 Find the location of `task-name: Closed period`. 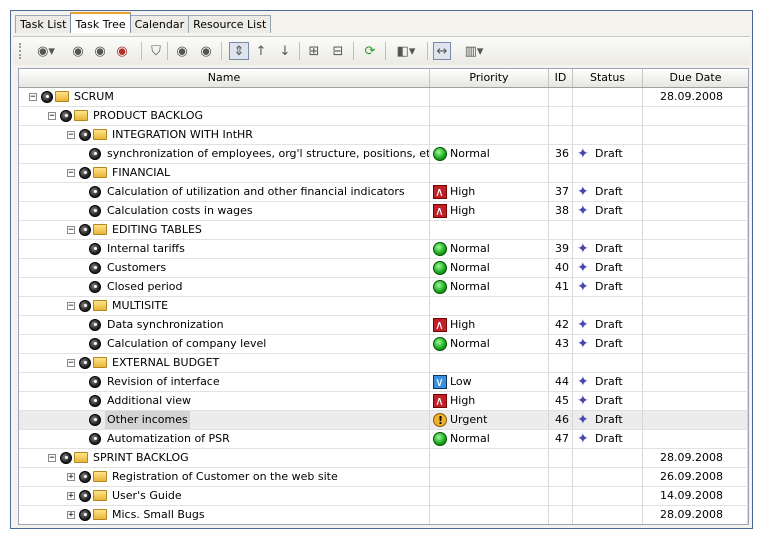

task-name: Closed period is located at coordinates (145, 287).